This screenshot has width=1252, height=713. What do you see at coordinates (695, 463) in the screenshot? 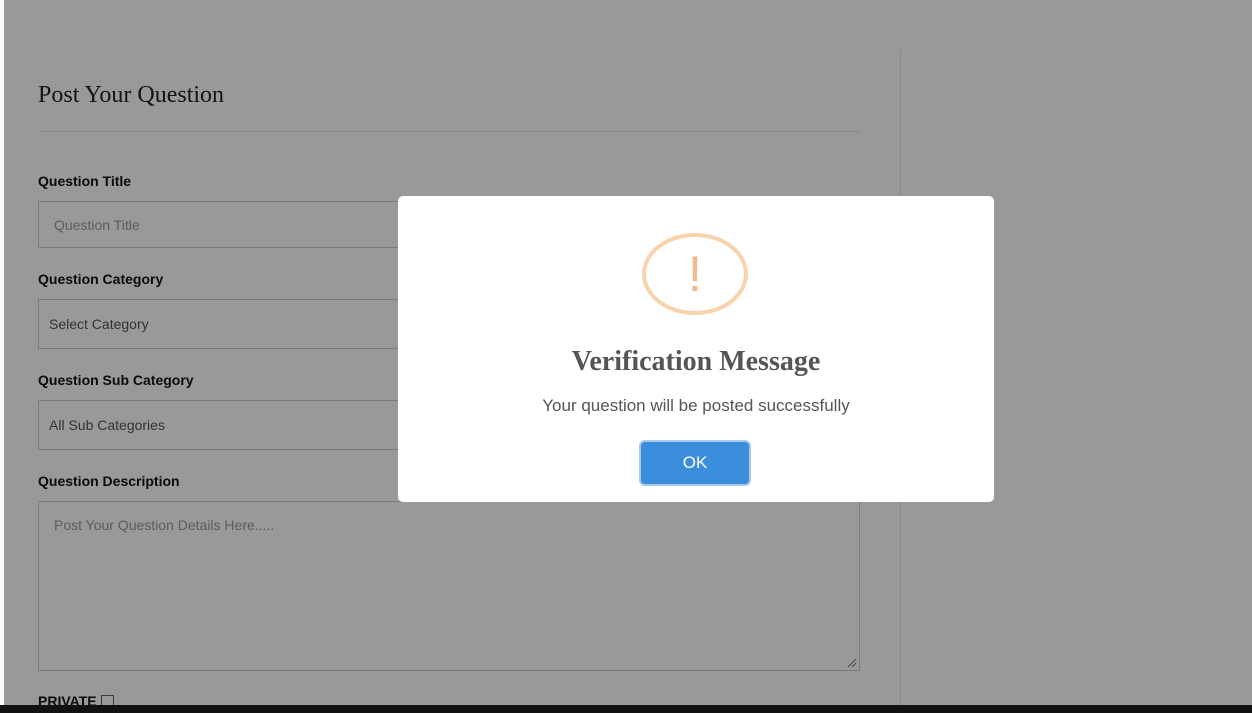
I see `ok-button: OK` at bounding box center [695, 463].